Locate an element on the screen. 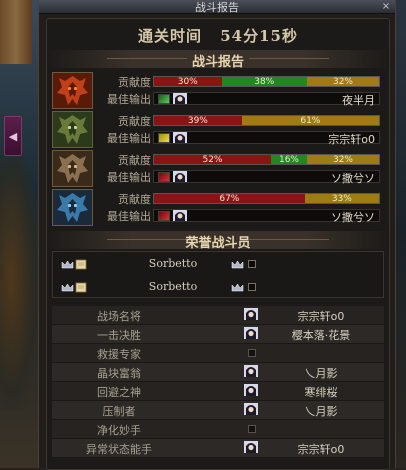 The image size is (406, 470). award-title: 净化妙手 is located at coordinates (119, 430).